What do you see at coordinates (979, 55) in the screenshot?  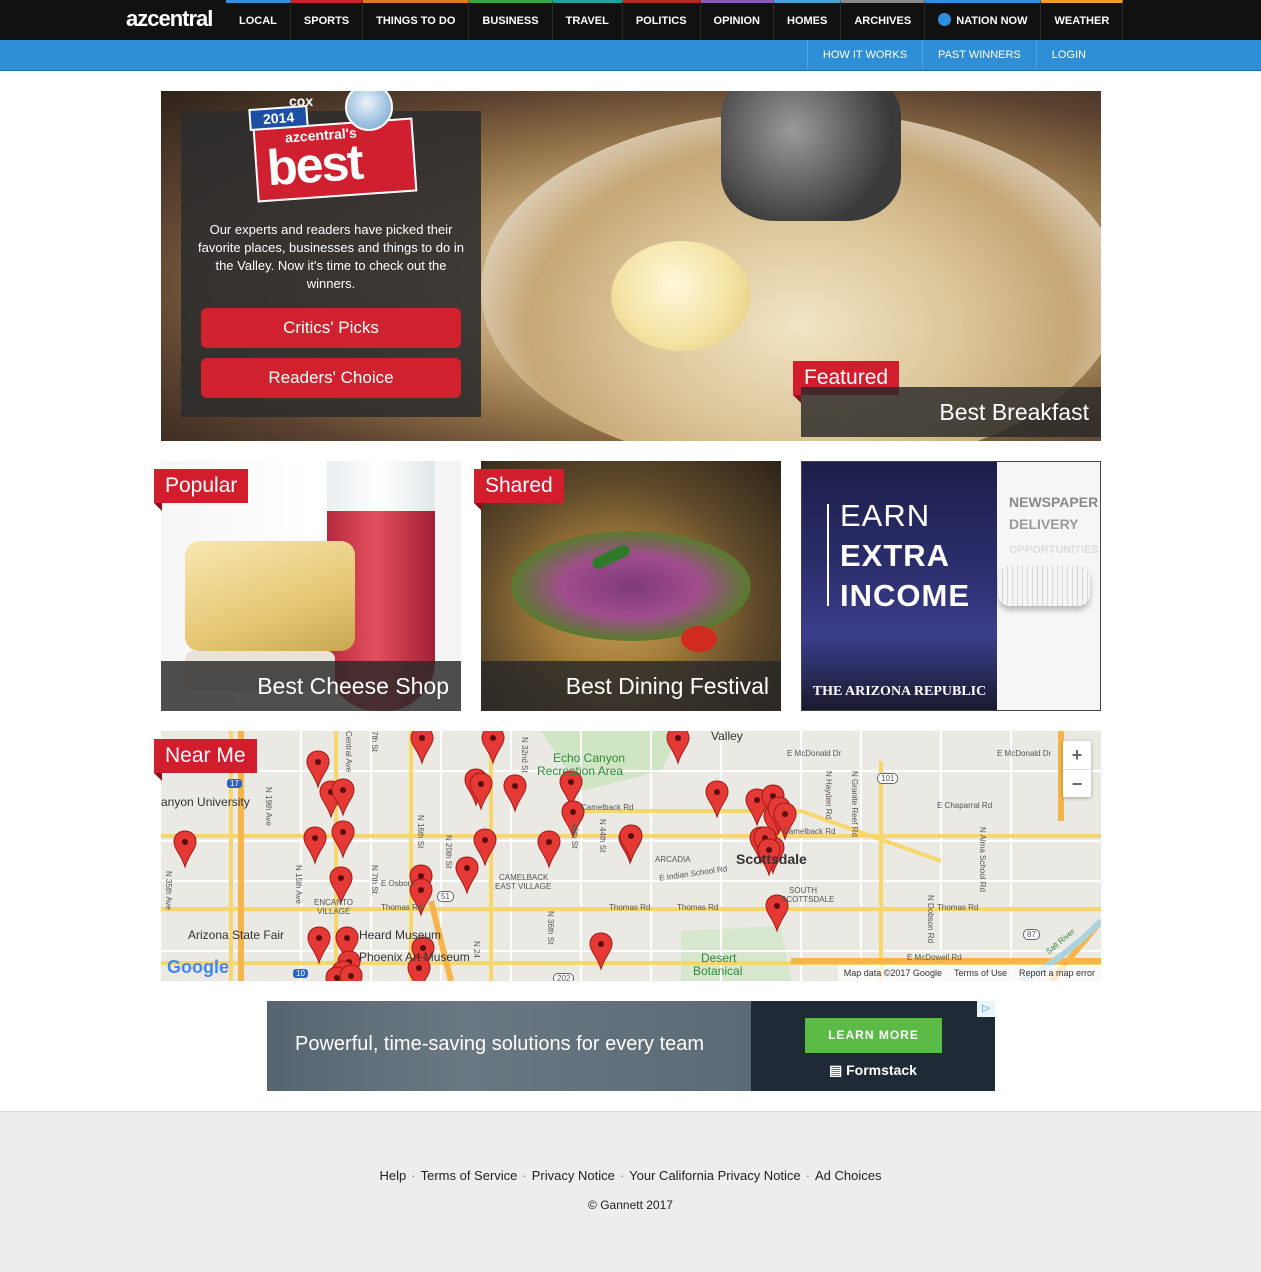 I see `subnav-past-winners: PAST WINNERS` at bounding box center [979, 55].